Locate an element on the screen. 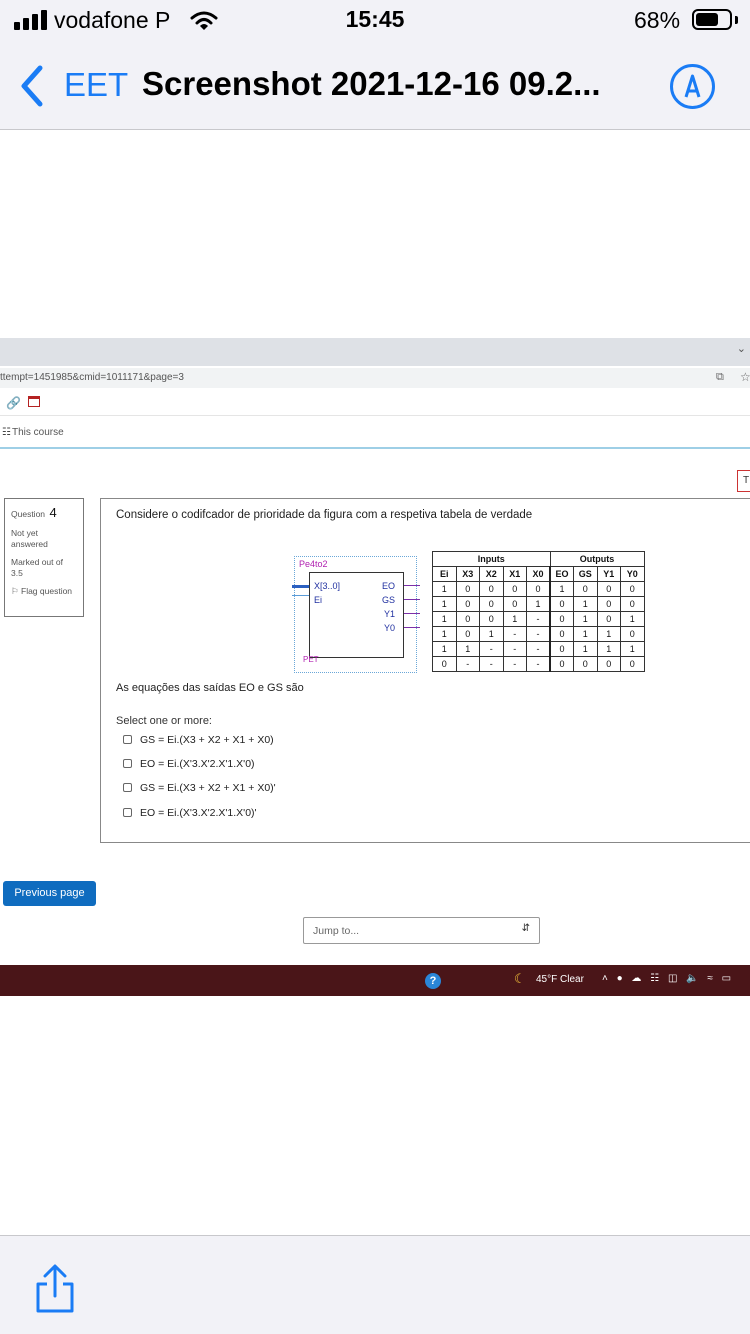 The height and width of the screenshot is (1334, 750). previous-page-button: Previous page is located at coordinates (49, 893).